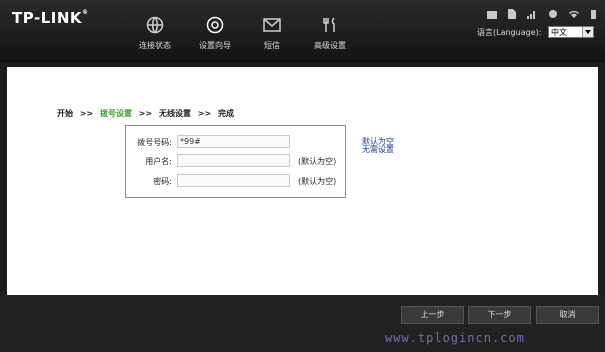 The height and width of the screenshot is (352, 605). What do you see at coordinates (116, 113) in the screenshot?
I see `step-dial-settings: 拨号设置` at bounding box center [116, 113].